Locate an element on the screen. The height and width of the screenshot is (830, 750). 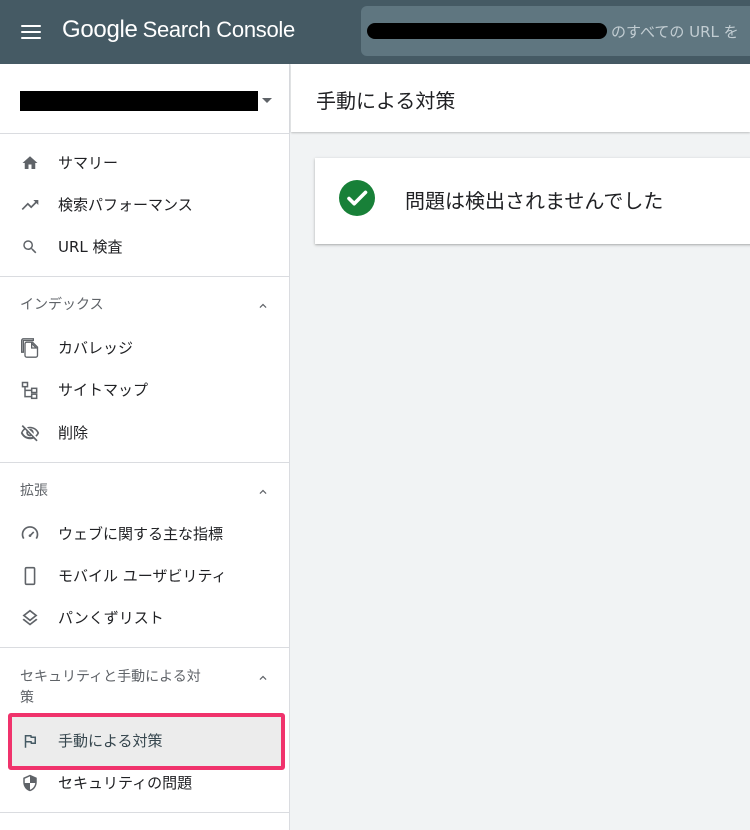
layers-icon is located at coordinates (30, 618).